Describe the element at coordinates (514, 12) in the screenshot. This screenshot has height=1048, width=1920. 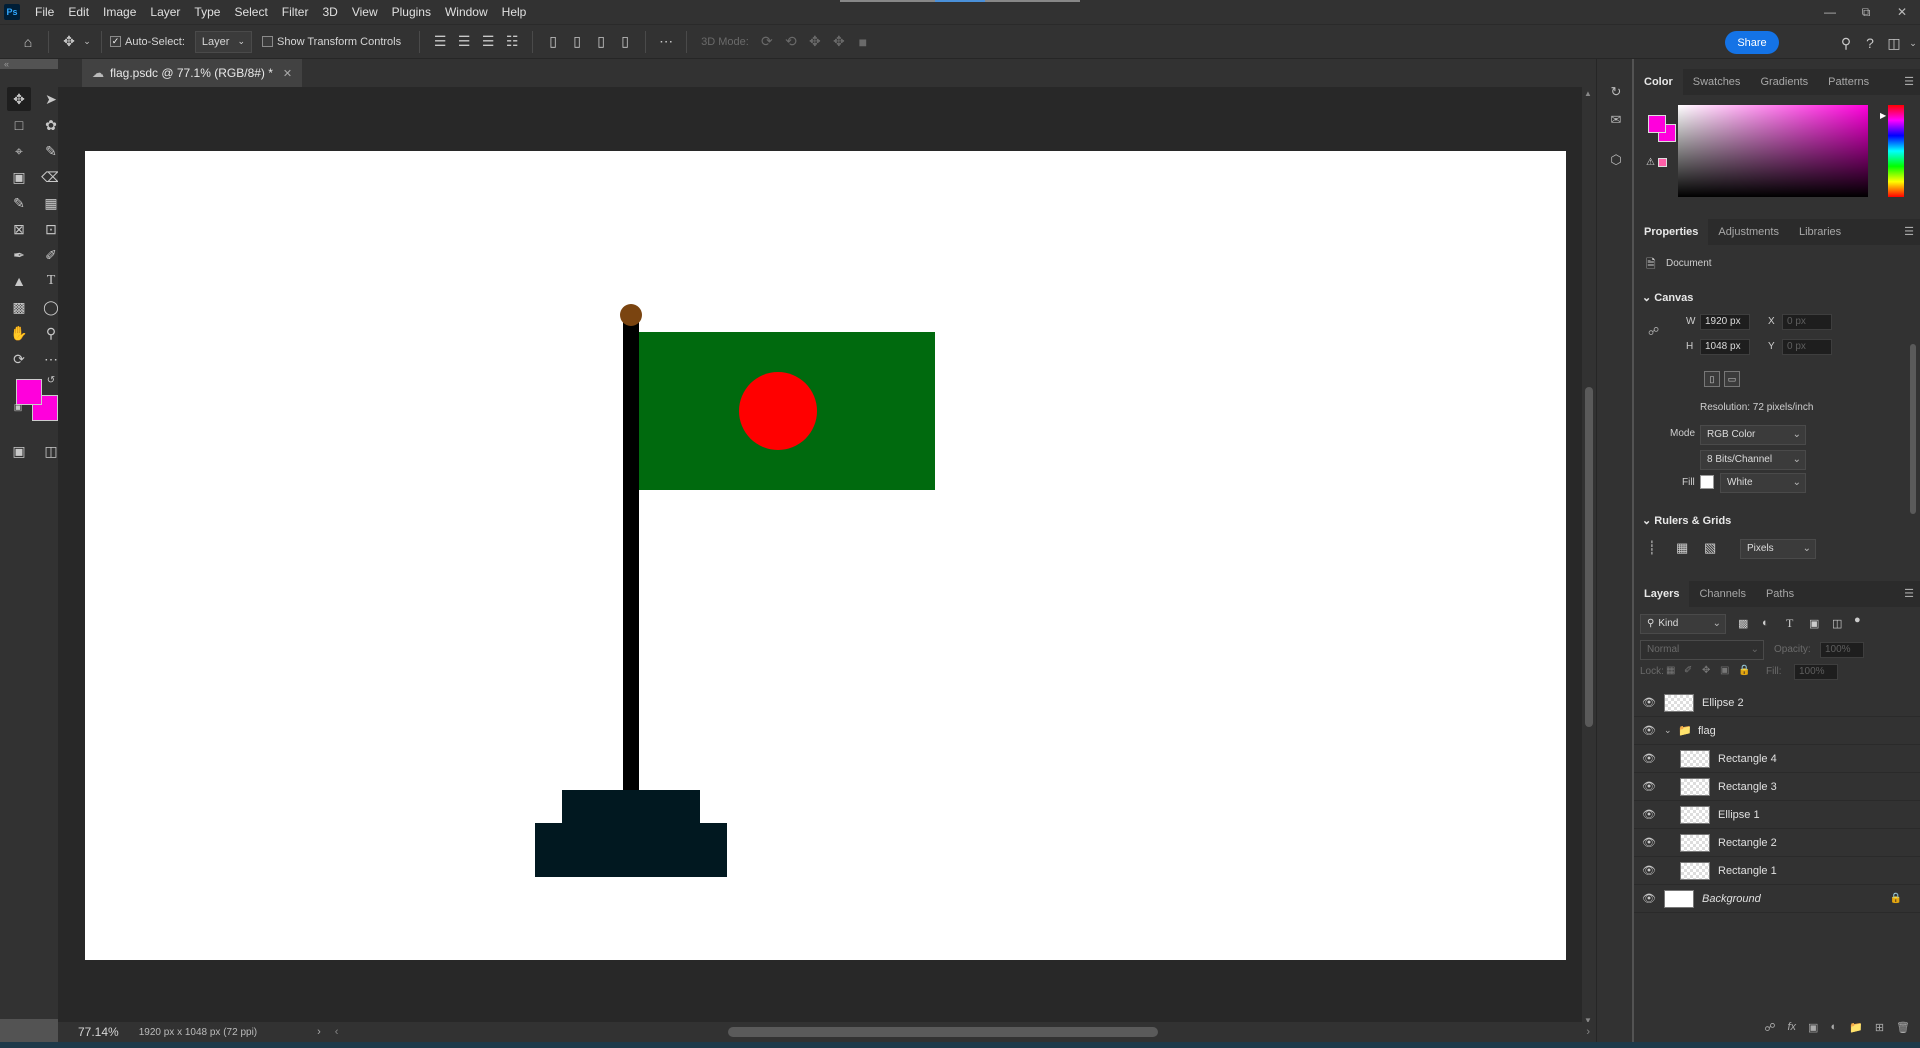
I see `menu-help: Help` at that location.